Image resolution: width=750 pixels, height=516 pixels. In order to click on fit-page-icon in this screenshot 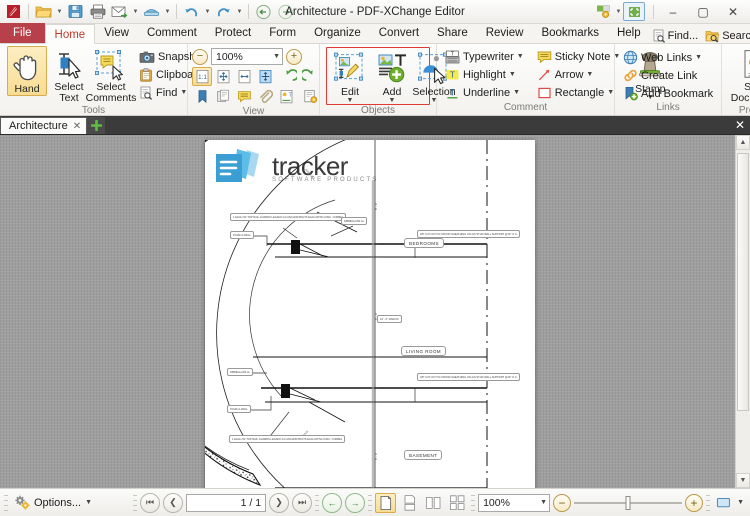, I will do `click(223, 76)`.